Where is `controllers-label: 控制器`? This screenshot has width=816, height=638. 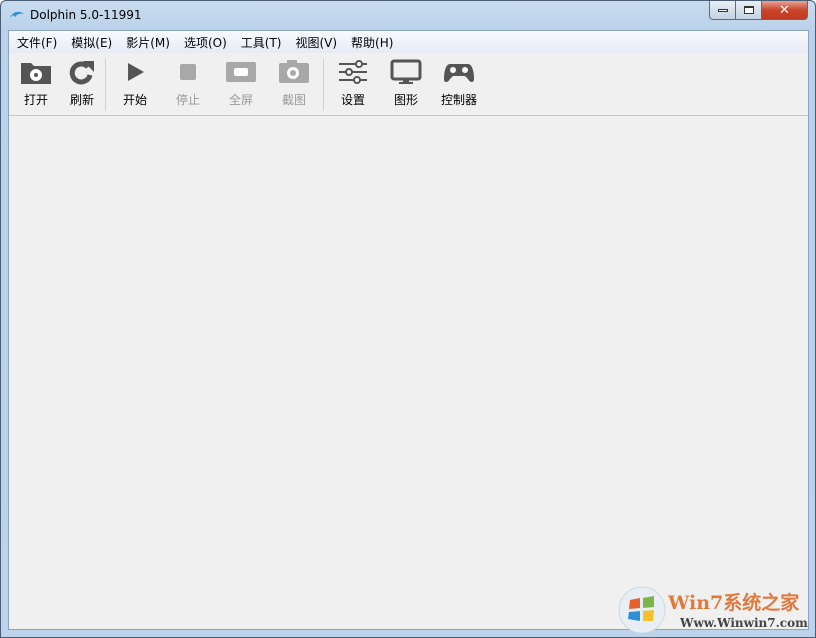 controllers-label: 控制器 is located at coordinates (458, 100).